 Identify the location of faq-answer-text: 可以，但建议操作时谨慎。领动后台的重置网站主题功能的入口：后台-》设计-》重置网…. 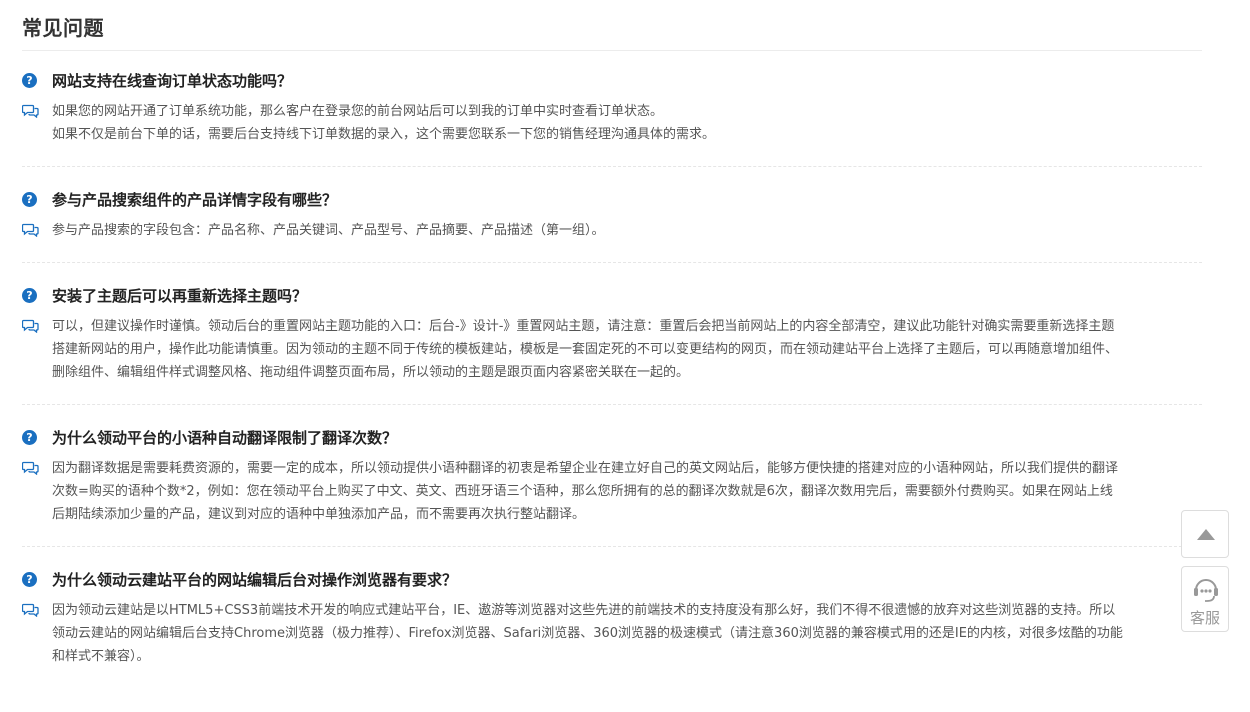
(627, 349).